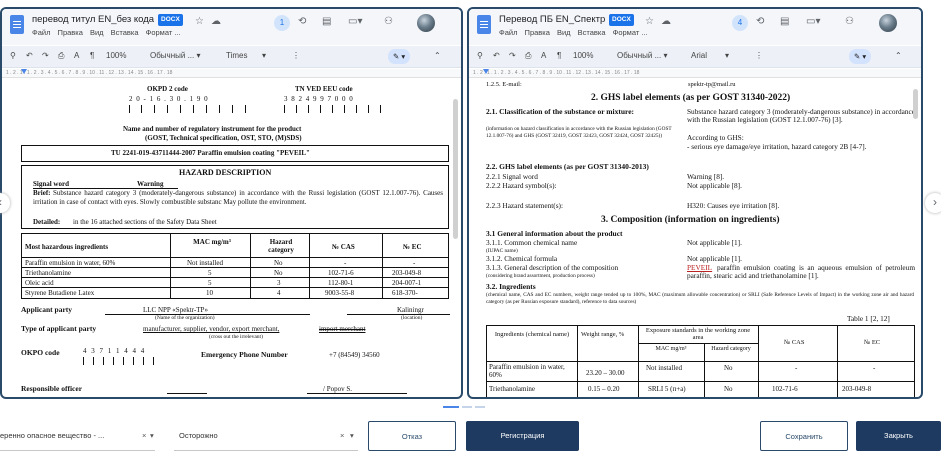  Describe the element at coordinates (933, 203) in the screenshot. I see `chevron-right-icon: ›` at that location.